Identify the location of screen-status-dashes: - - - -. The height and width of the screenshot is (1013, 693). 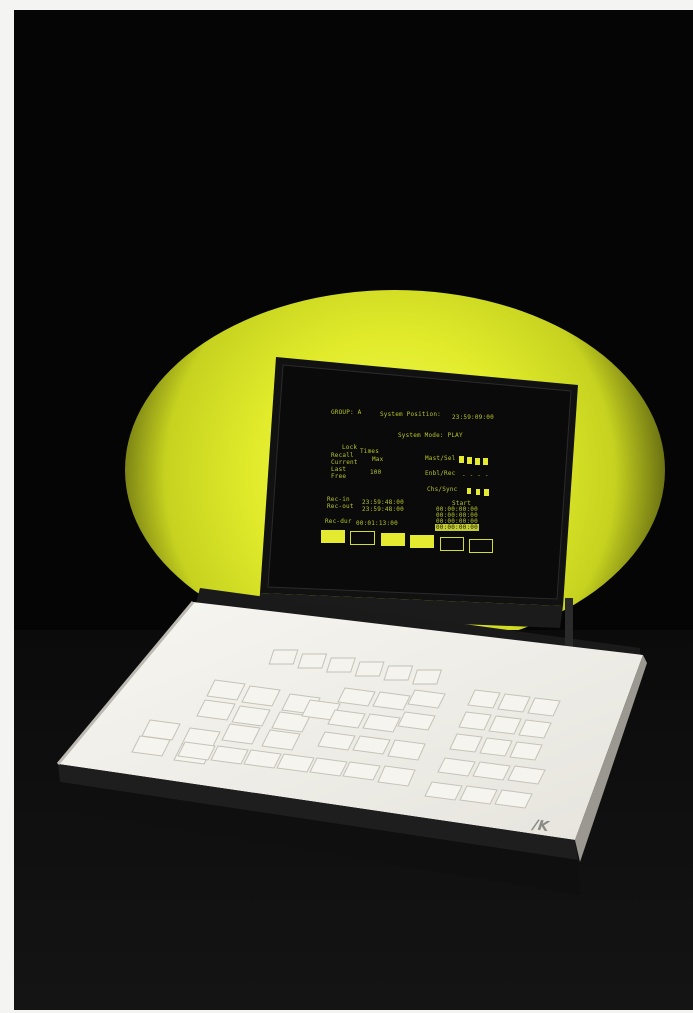
(475, 475).